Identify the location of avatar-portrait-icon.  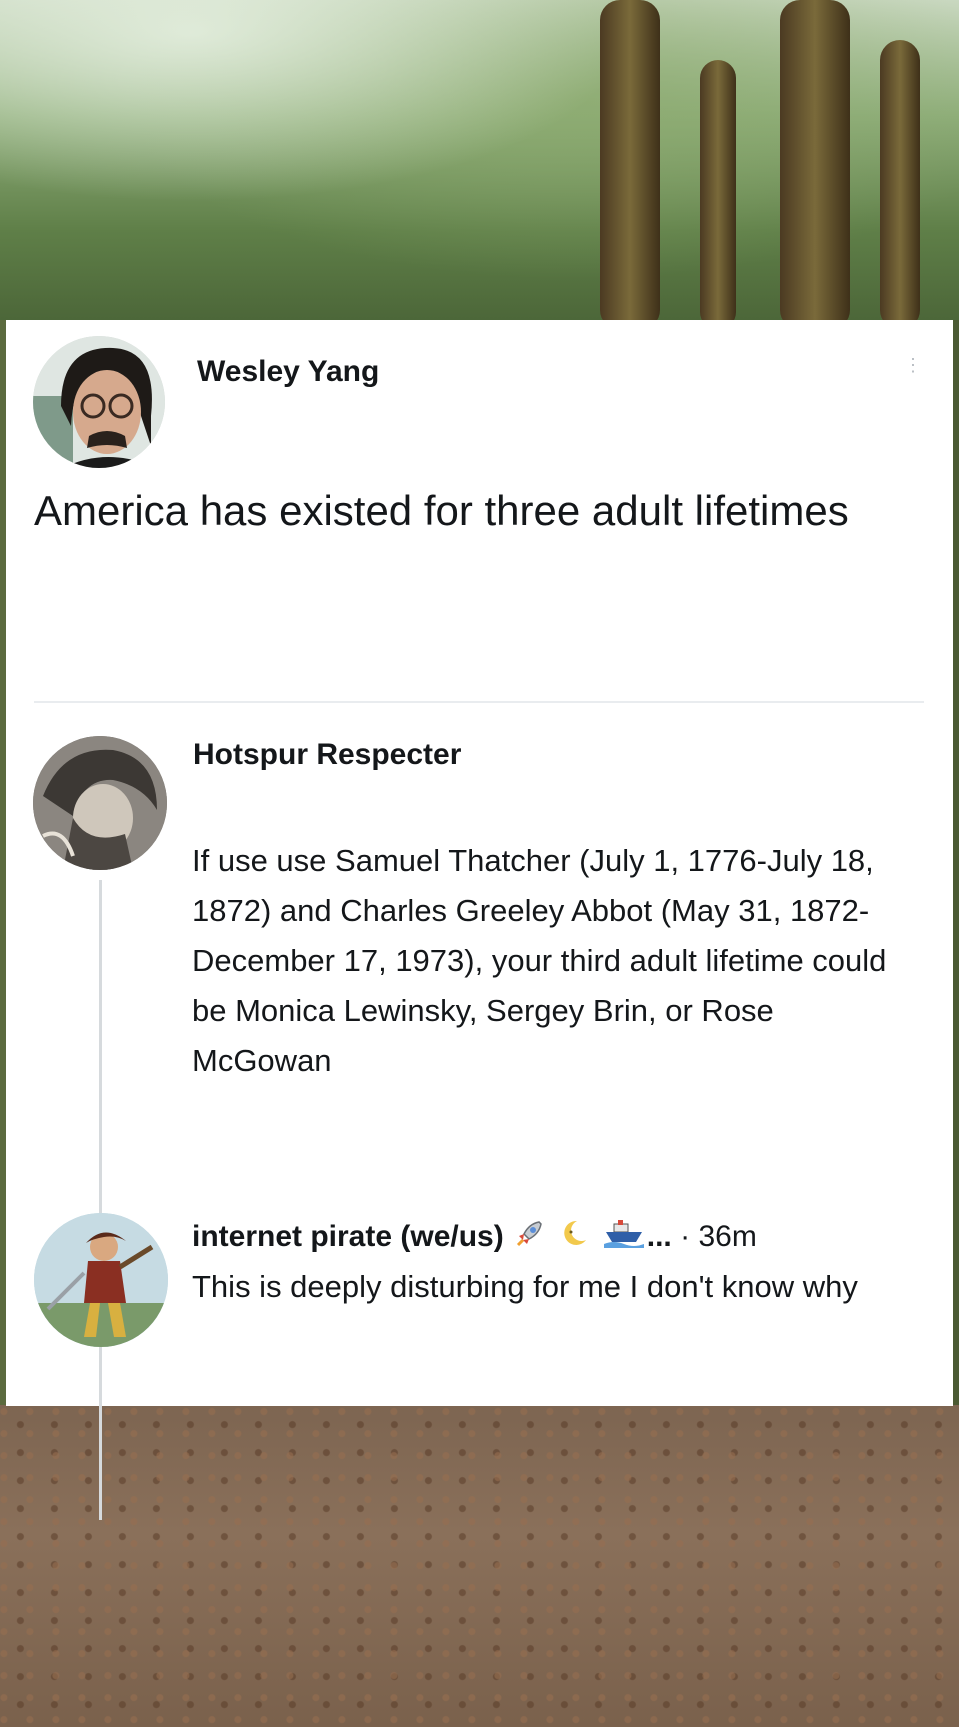
(99, 402).